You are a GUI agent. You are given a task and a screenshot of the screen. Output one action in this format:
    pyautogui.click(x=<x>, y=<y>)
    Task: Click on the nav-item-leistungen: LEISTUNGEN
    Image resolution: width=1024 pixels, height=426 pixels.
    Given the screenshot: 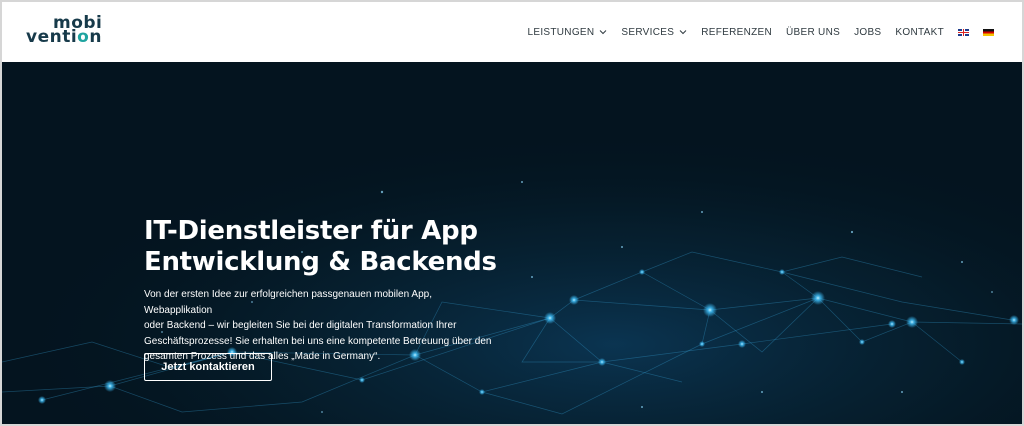 What is the action you would take?
    pyautogui.click(x=568, y=32)
    